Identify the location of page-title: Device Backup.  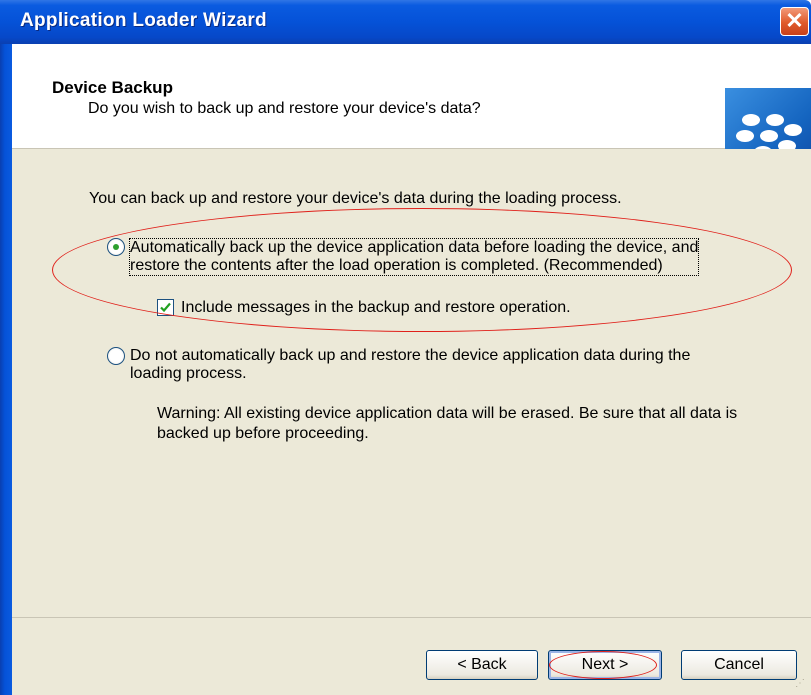
(112, 87).